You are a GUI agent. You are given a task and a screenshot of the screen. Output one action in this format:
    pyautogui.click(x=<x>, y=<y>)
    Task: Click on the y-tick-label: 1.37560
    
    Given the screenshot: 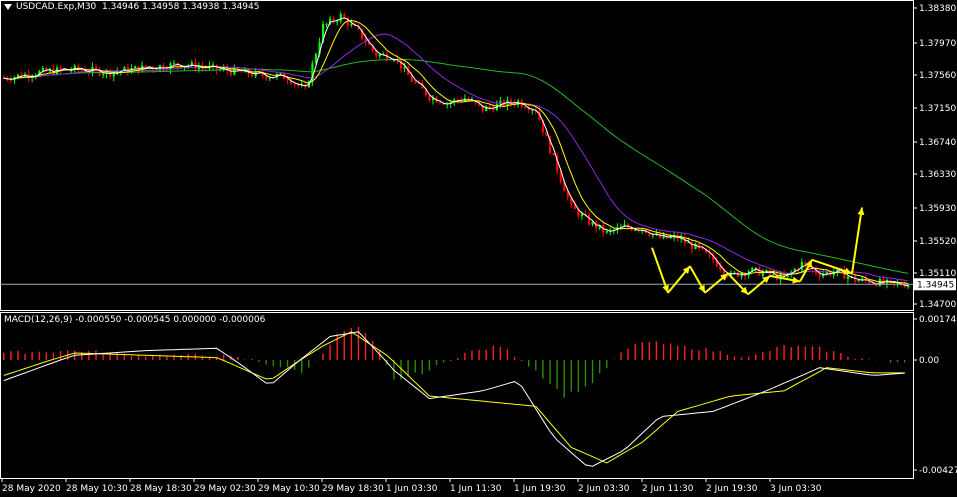 What is the action you would take?
    pyautogui.click(x=937, y=76)
    